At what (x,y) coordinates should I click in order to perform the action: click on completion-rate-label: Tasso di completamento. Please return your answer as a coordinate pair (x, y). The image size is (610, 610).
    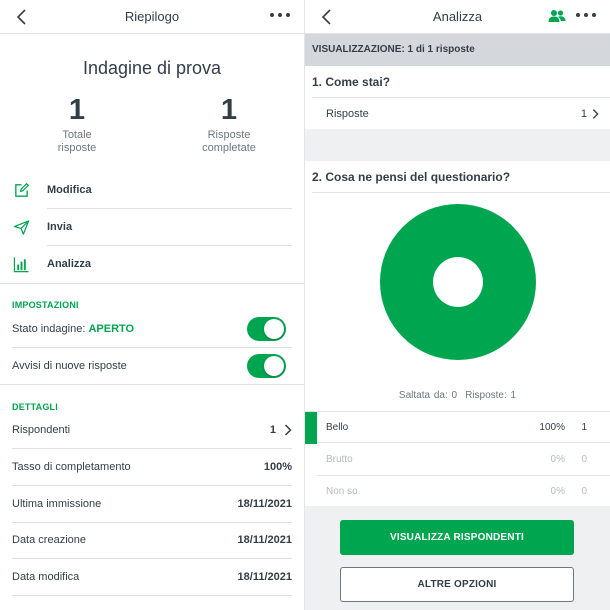
    Looking at the image, I should click on (71, 467).